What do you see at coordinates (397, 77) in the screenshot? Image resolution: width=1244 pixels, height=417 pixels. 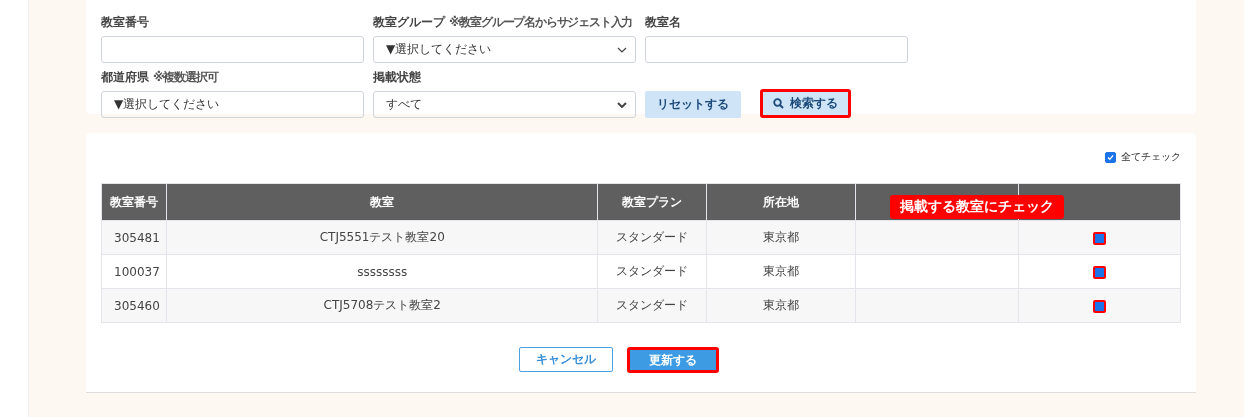 I see `field-label: 掲載状態` at bounding box center [397, 77].